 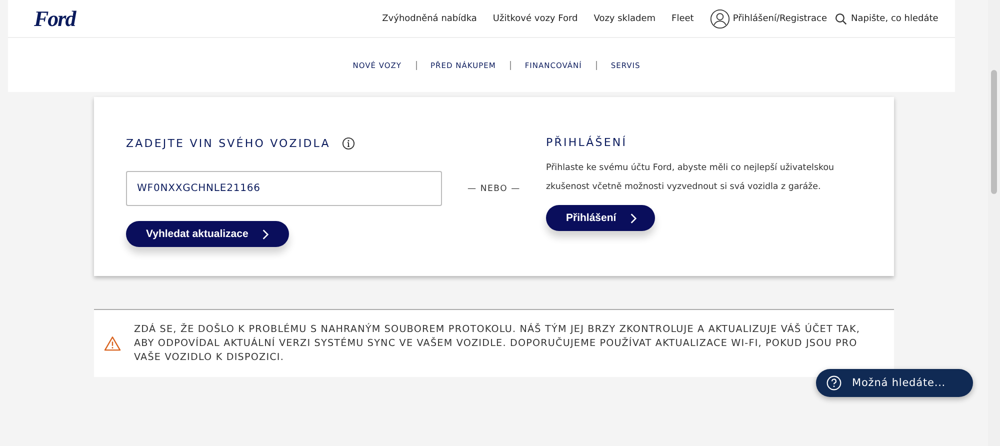 I want to click on warning-icon, so click(x=112, y=343).